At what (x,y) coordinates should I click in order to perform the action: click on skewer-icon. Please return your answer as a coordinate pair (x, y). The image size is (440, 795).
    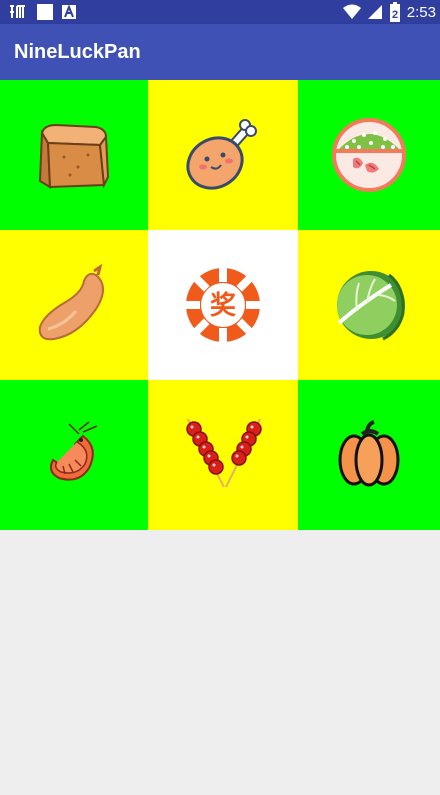
    Looking at the image, I should click on (224, 453).